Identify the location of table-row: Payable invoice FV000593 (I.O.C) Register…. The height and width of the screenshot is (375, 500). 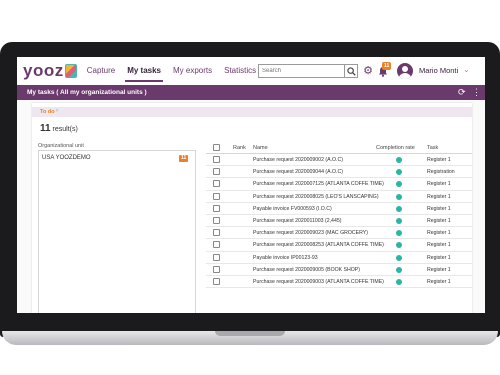
(339, 209).